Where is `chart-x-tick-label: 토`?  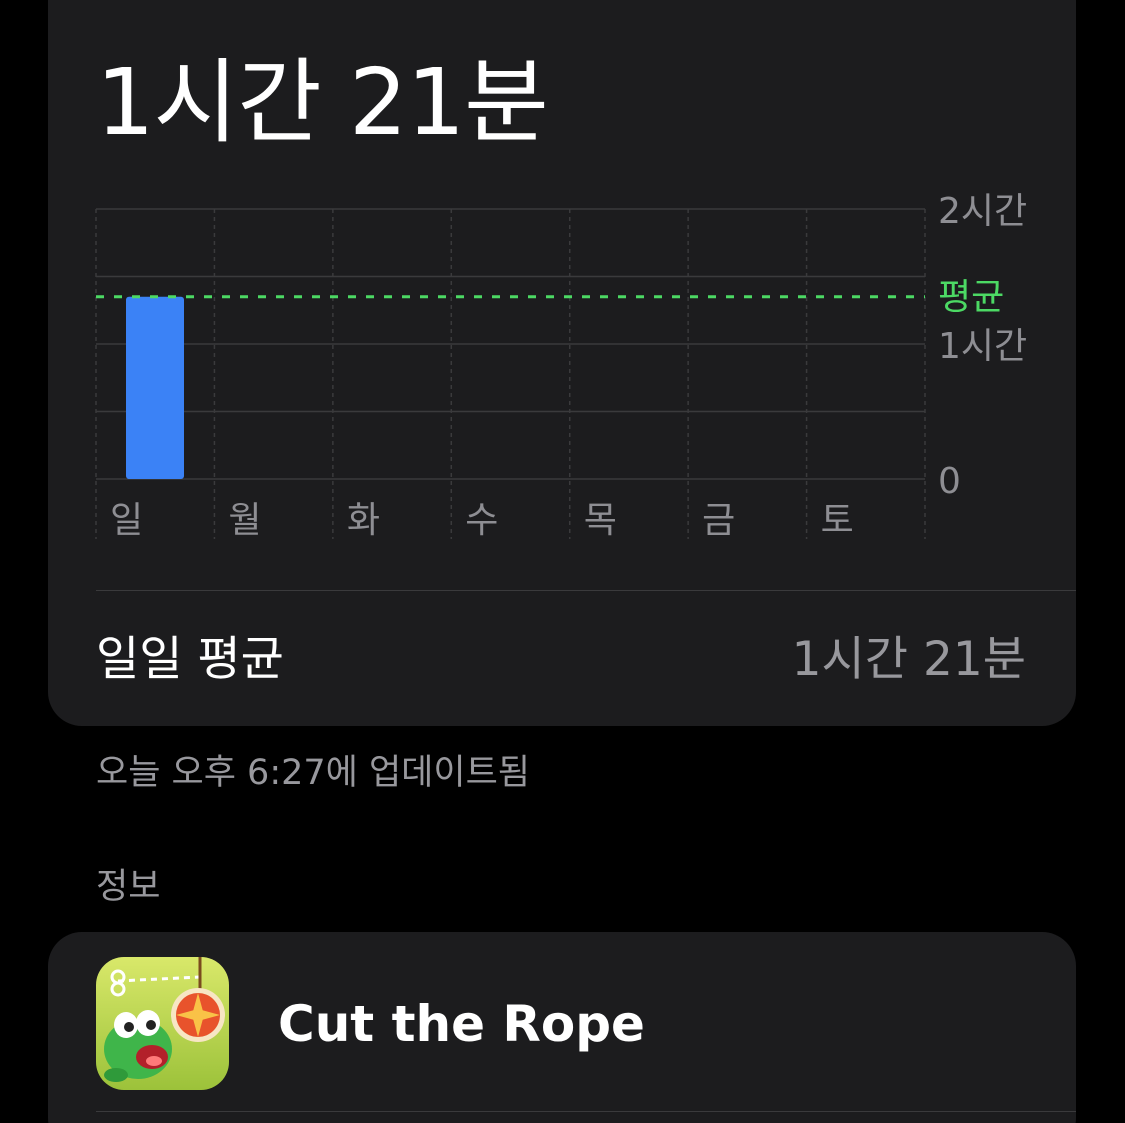 chart-x-tick-label: 토 is located at coordinates (837, 520).